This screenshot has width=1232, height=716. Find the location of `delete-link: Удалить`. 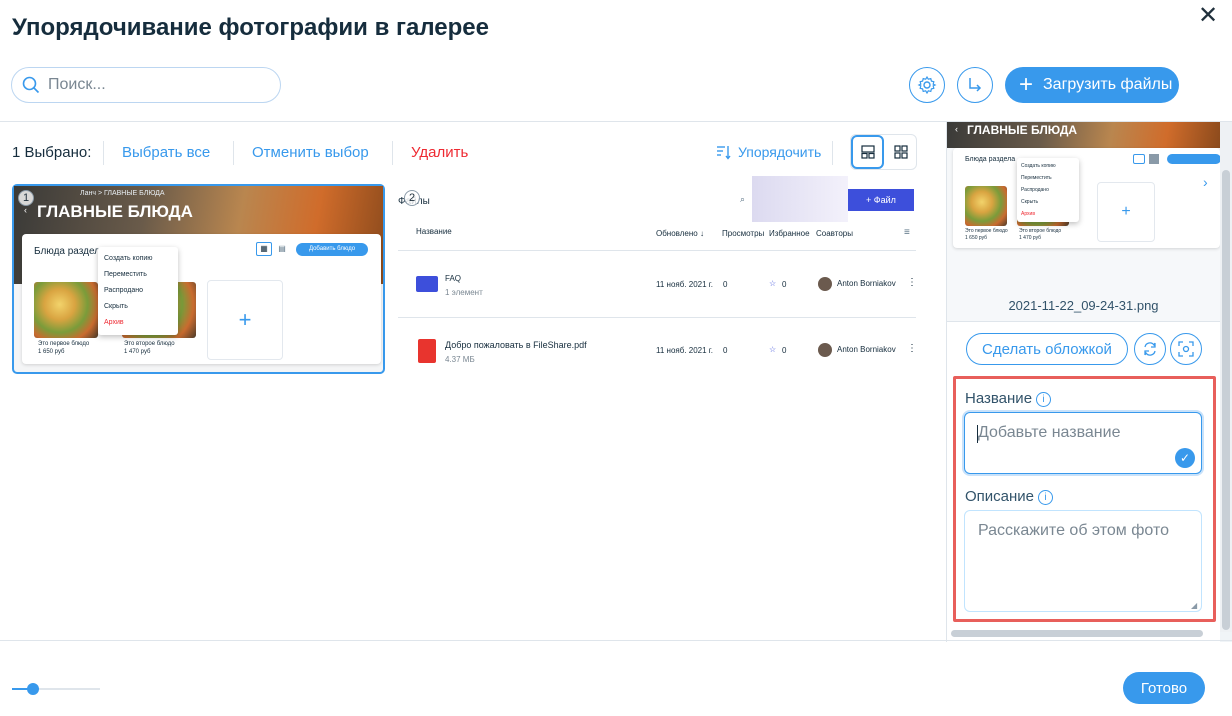

delete-link: Удалить is located at coordinates (439, 152).